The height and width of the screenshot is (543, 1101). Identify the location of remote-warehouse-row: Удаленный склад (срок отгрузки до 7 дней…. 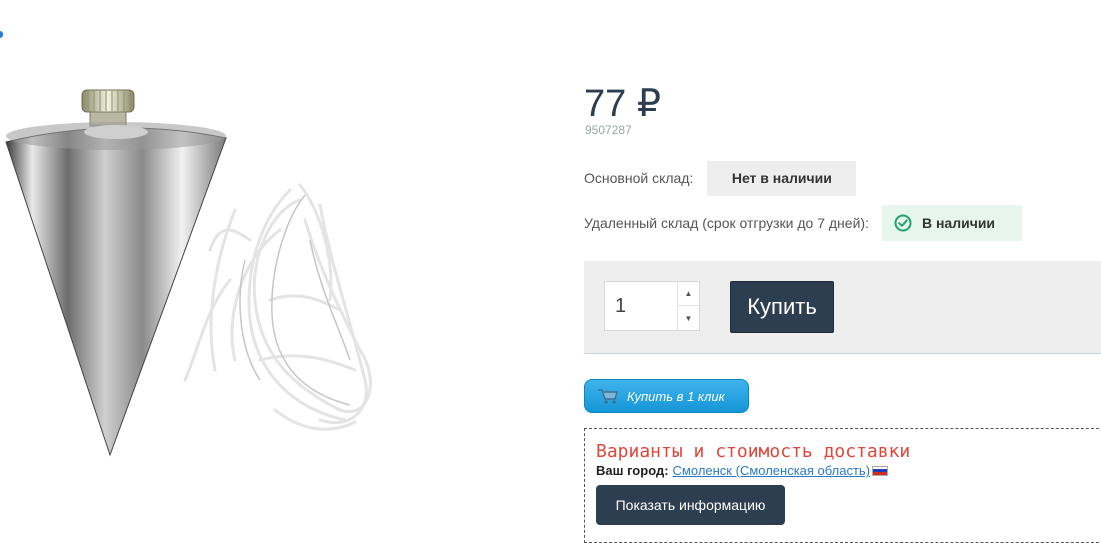
(803, 223).